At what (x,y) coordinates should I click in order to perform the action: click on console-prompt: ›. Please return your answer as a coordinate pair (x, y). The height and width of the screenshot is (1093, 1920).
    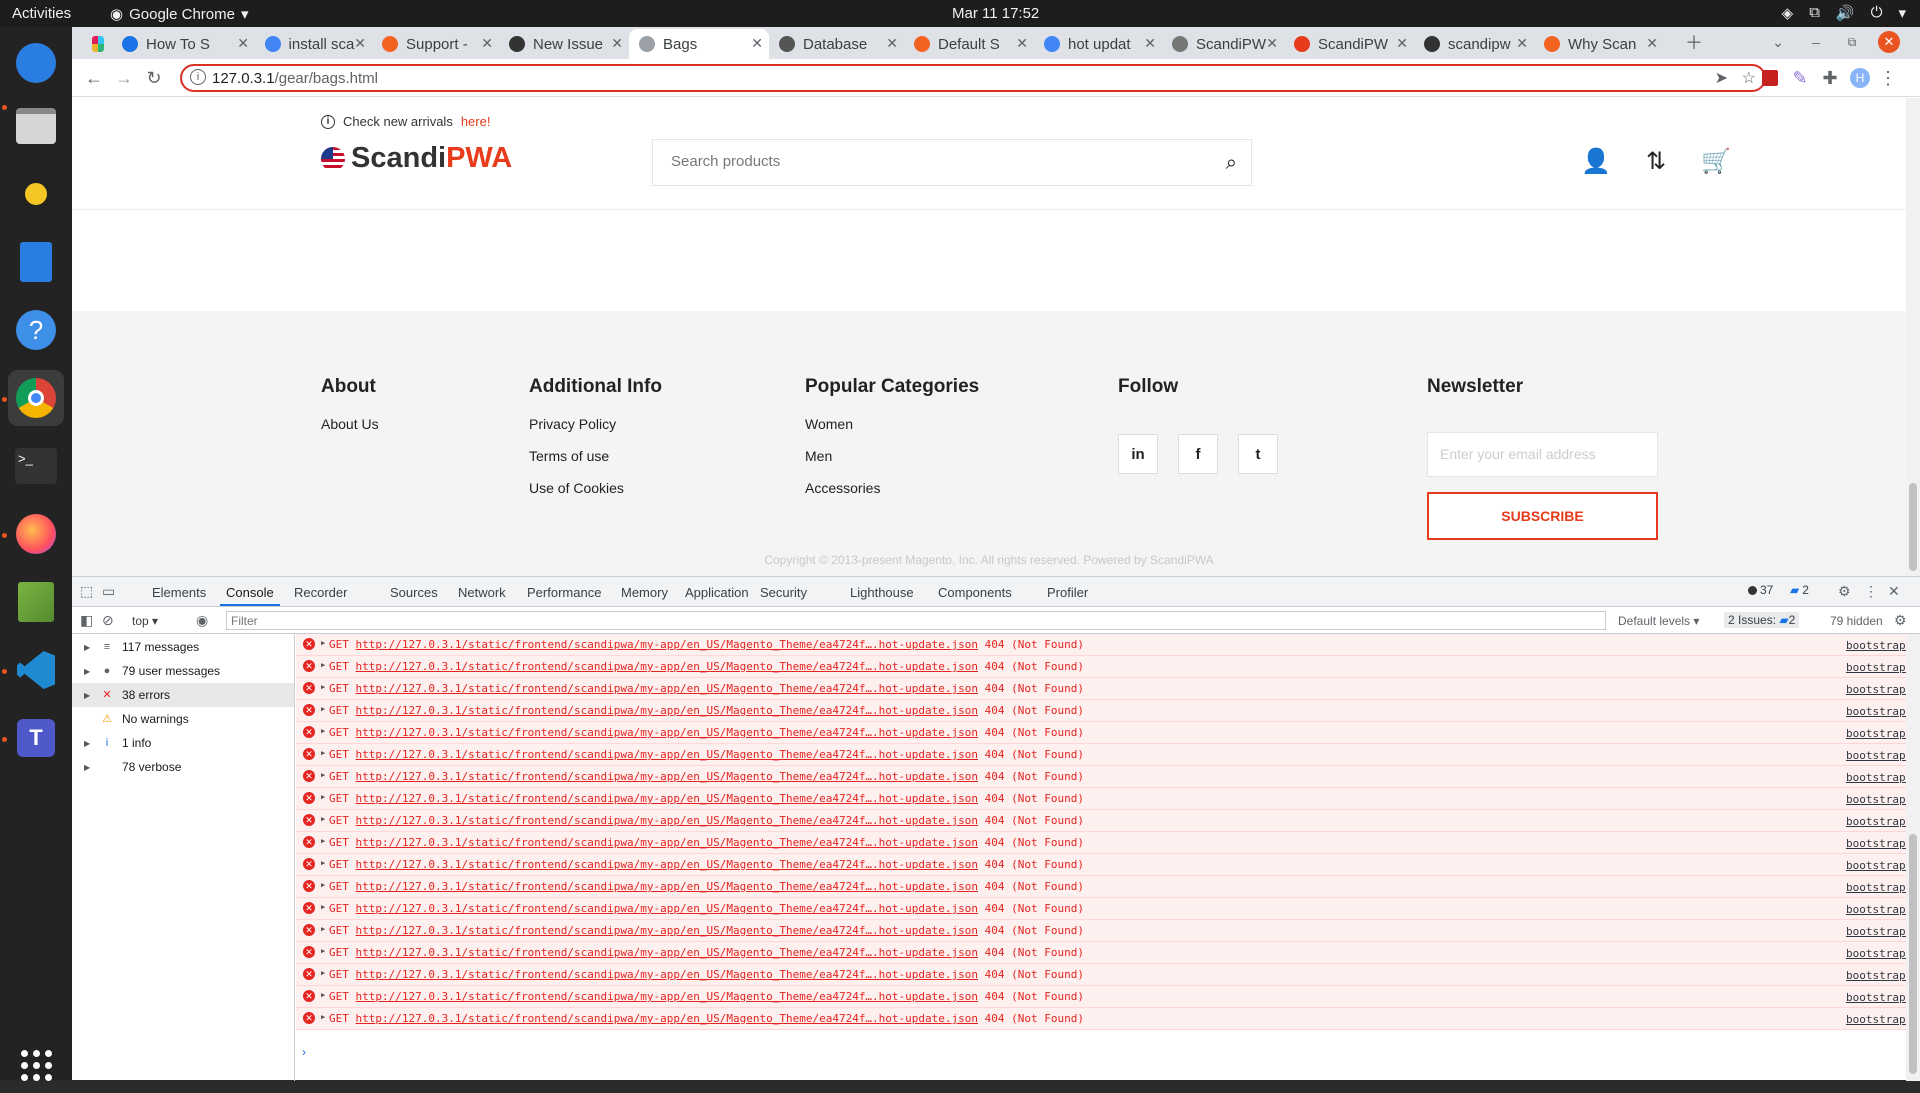
    Looking at the image, I should click on (304, 1052).